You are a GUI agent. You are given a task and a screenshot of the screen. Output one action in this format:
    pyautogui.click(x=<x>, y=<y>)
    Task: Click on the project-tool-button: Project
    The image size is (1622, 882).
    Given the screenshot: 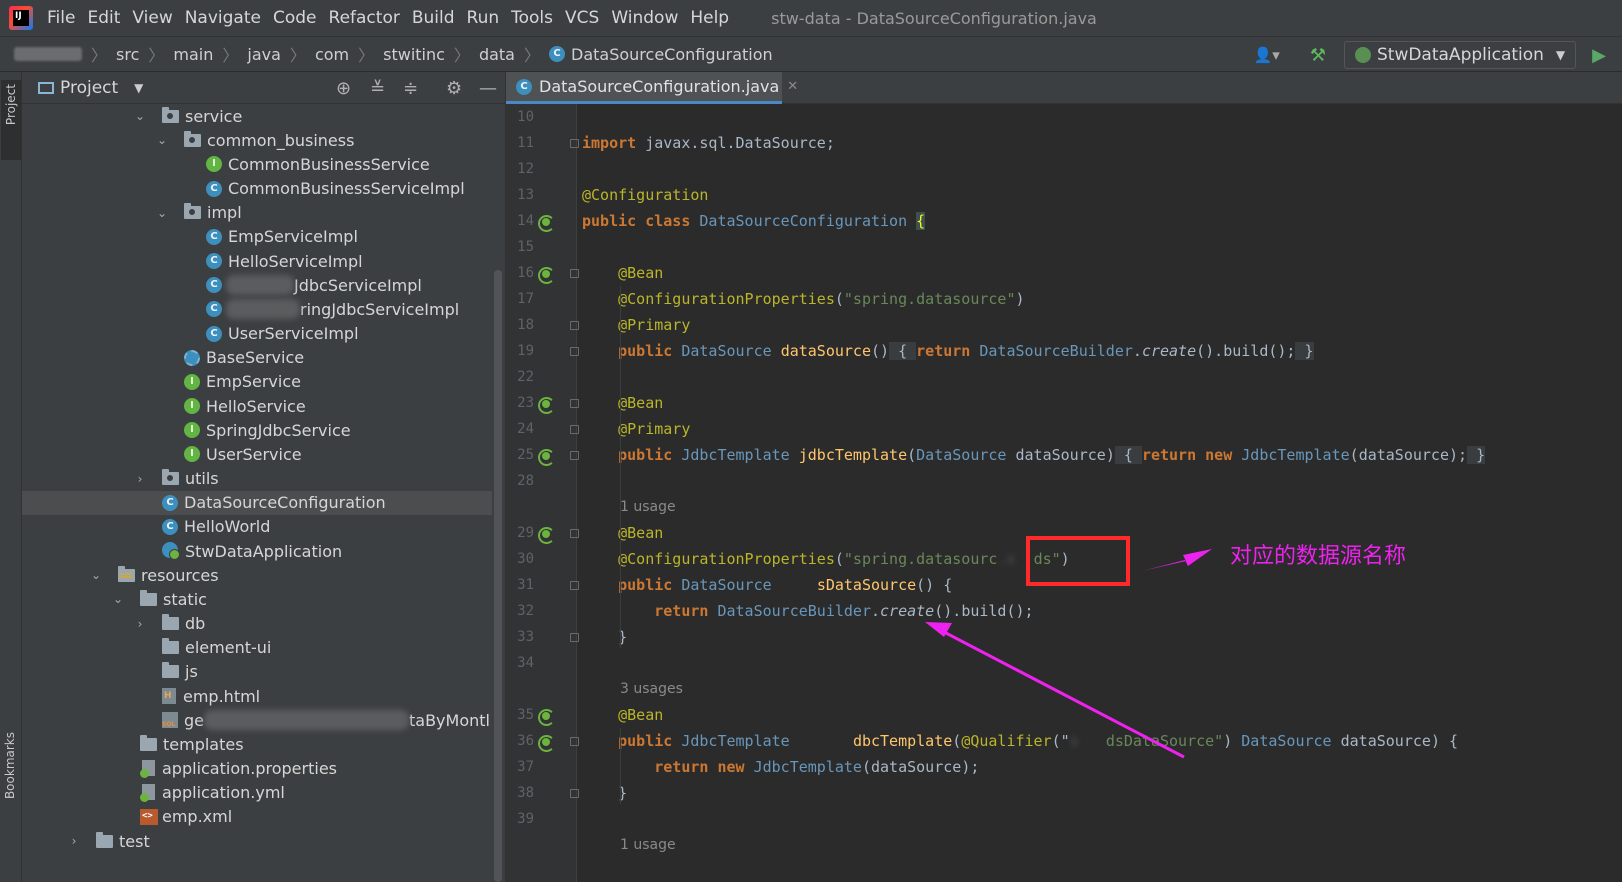 What is the action you would take?
    pyautogui.click(x=11, y=120)
    